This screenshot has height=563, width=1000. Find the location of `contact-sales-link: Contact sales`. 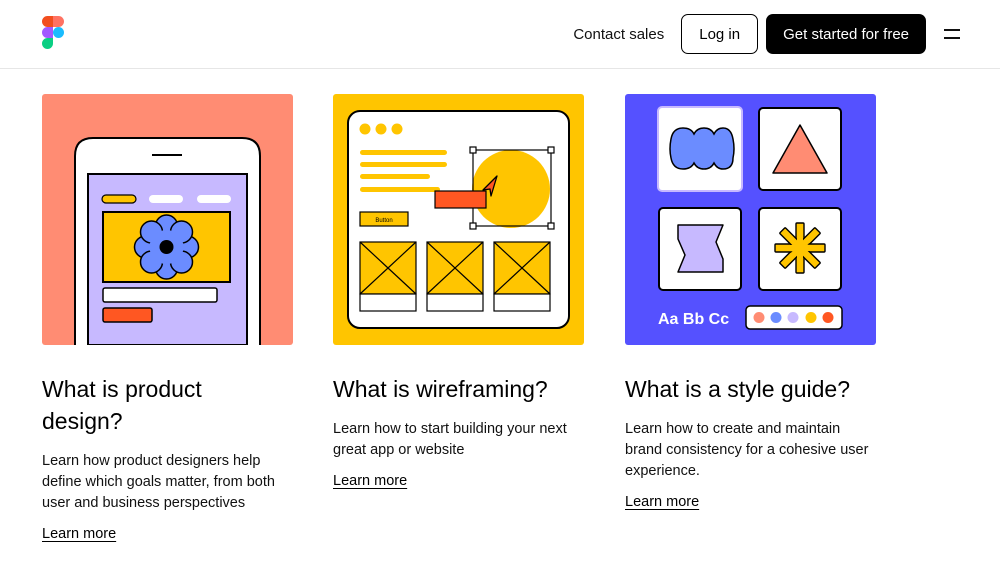

contact-sales-link: Contact sales is located at coordinates (618, 34).